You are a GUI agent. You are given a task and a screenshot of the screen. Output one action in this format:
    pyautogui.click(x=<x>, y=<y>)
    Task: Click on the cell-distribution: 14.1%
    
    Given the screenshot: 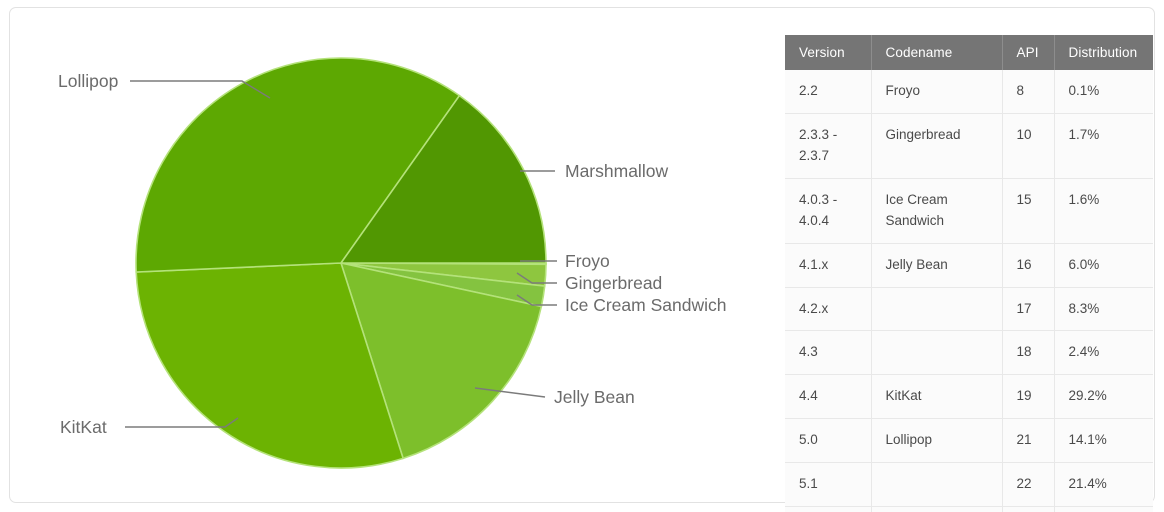 What is the action you would take?
    pyautogui.click(x=1103, y=441)
    